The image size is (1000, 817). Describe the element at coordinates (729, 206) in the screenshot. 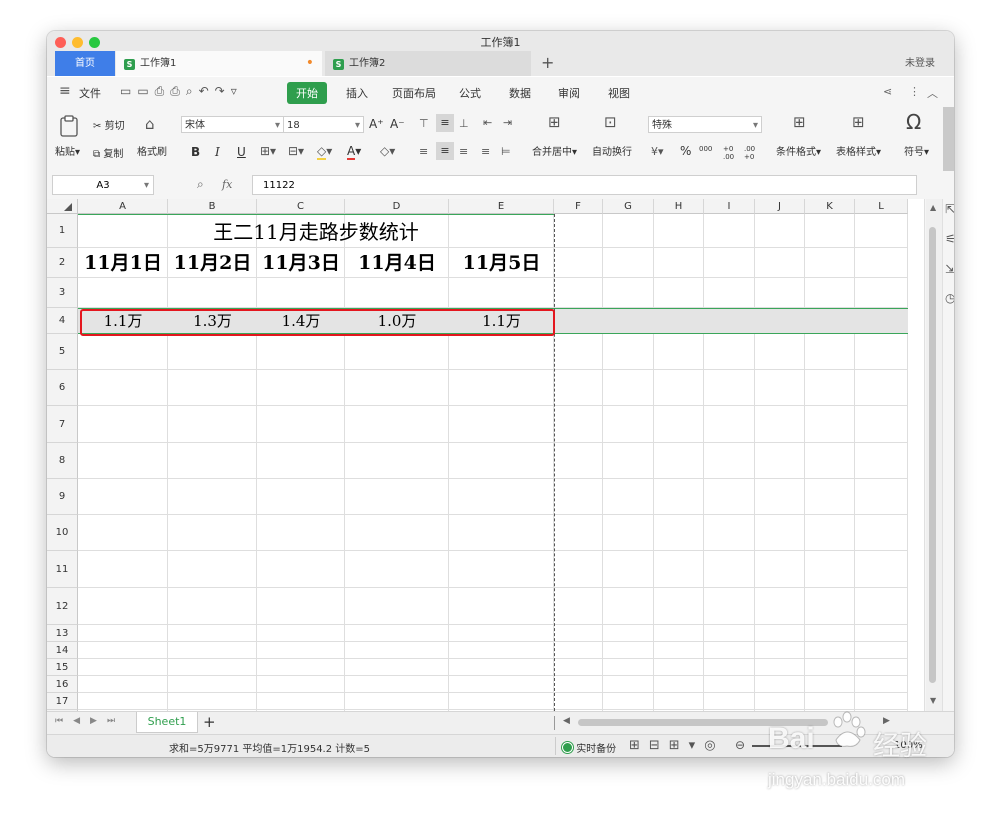

I see `column-header-i: I` at that location.